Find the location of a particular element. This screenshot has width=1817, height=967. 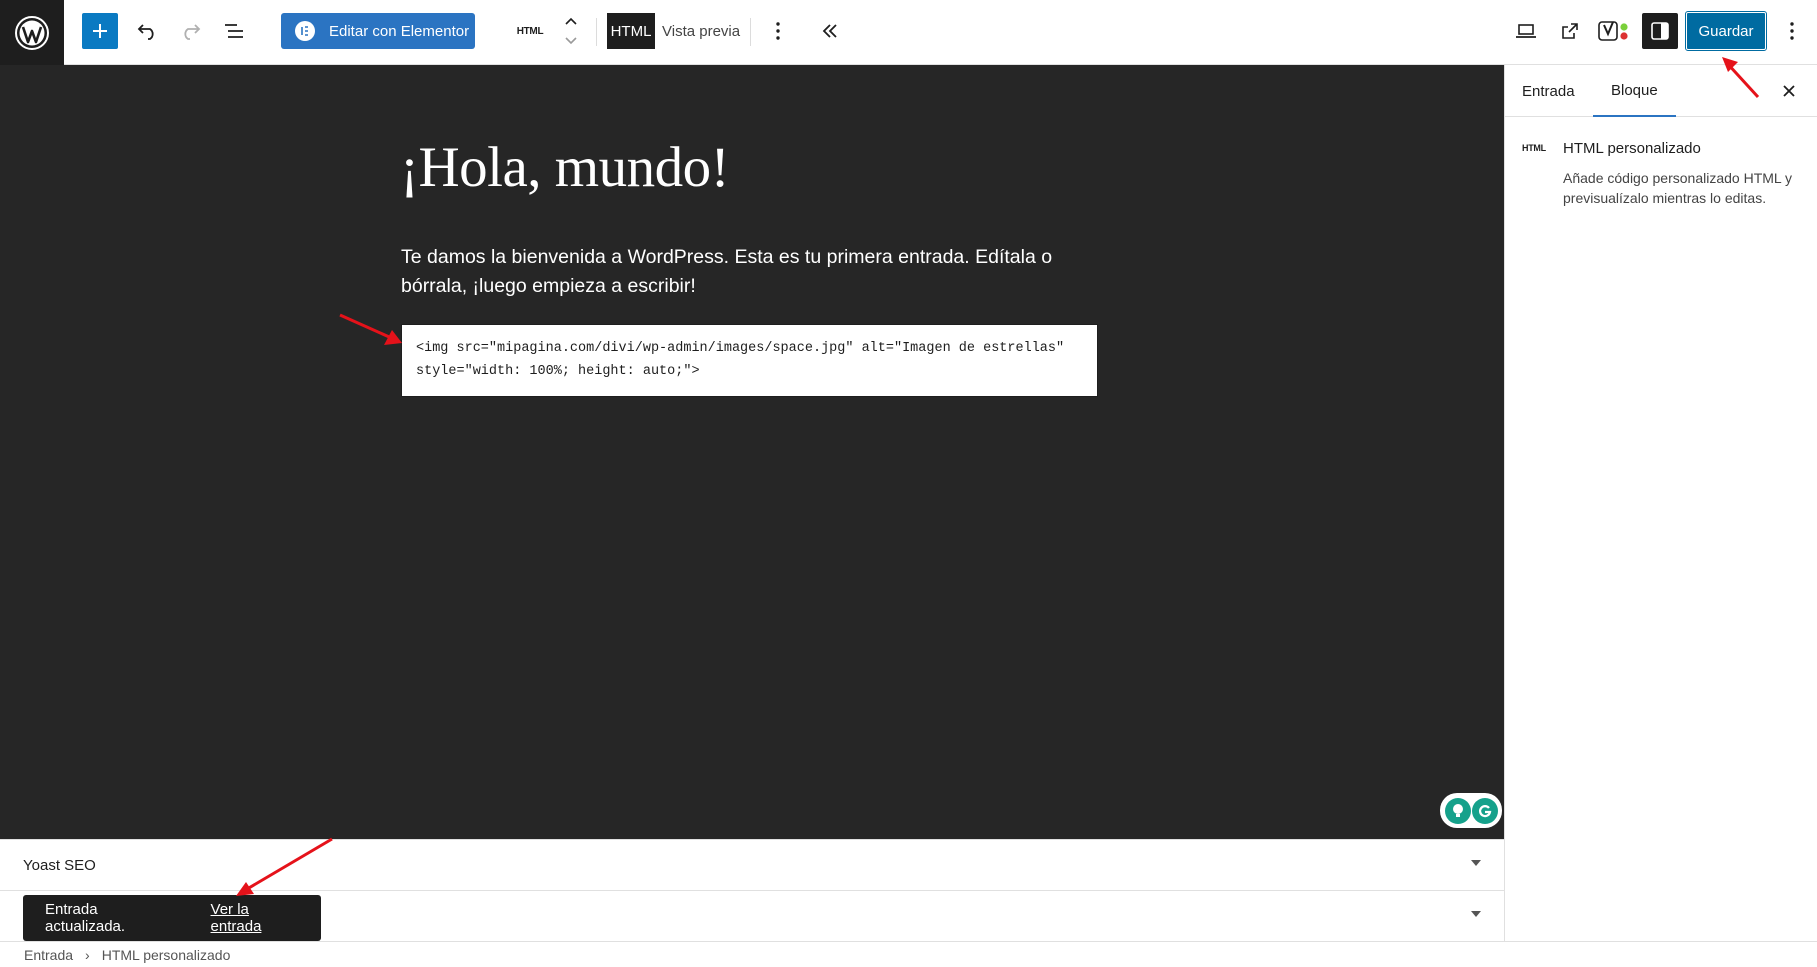

settings-toggle-button is located at coordinates (1660, 31).